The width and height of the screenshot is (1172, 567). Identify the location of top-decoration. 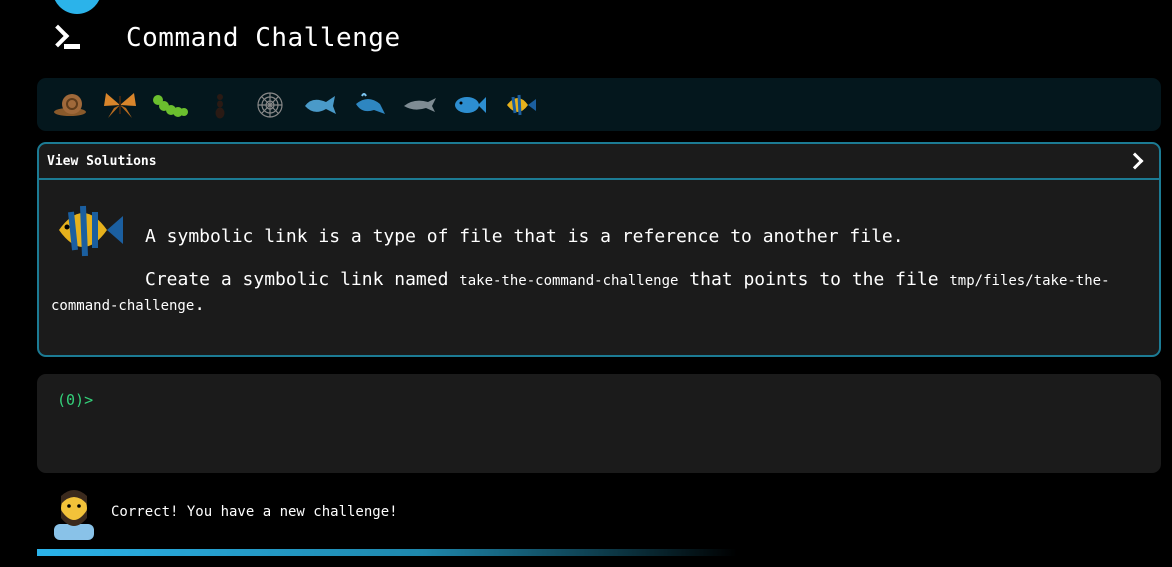
(77, 7).